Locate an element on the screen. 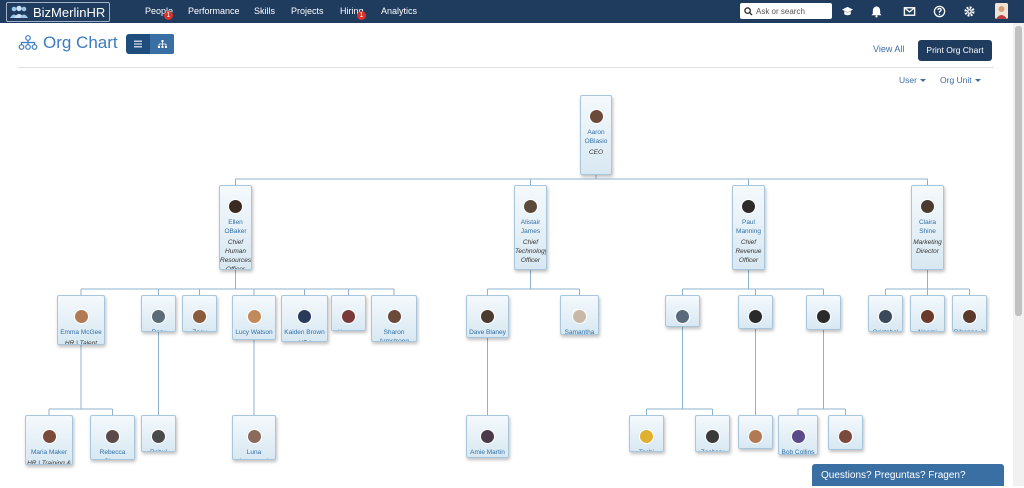 The width and height of the screenshot is (1024, 488). org-node-cristobal: Cristobal ColonMarketing Manager is located at coordinates (885, 313).